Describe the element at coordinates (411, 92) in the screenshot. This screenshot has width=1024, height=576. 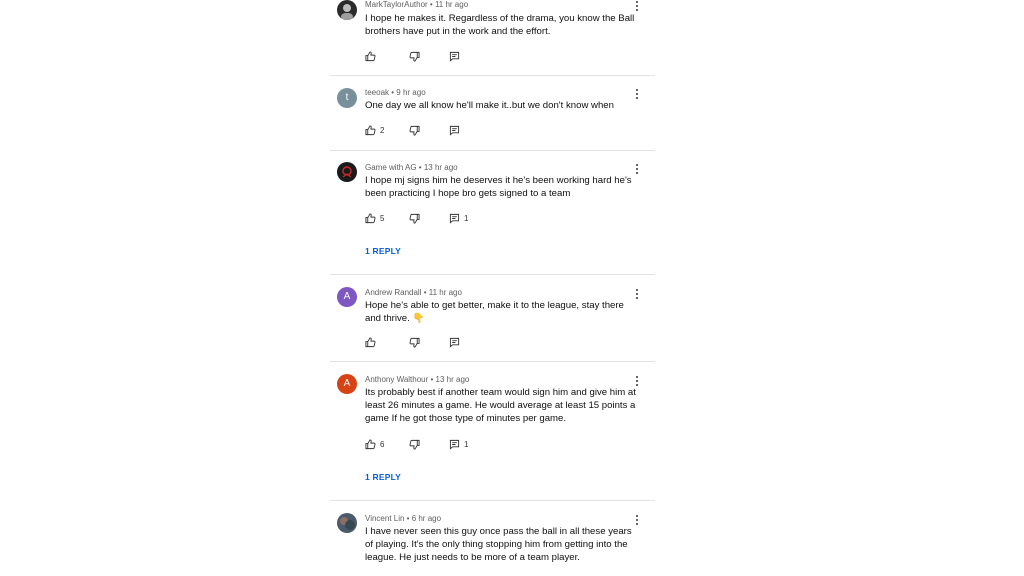
I see `comment-time: 9 hr ago` at that location.